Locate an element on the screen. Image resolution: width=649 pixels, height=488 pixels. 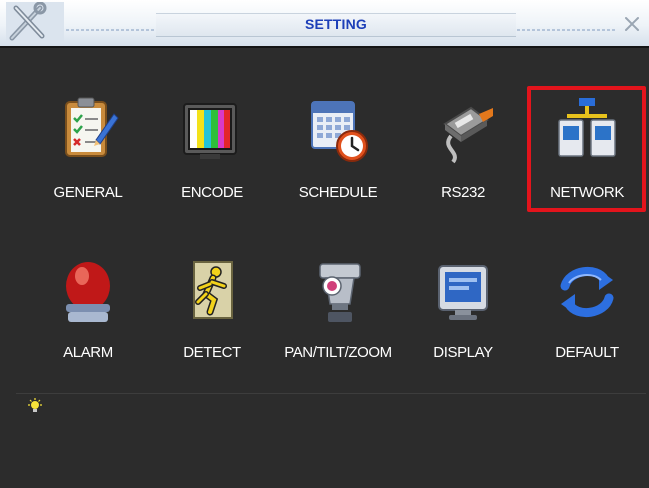
menu-item-alarm: ALARM is located at coordinates (88, 319).